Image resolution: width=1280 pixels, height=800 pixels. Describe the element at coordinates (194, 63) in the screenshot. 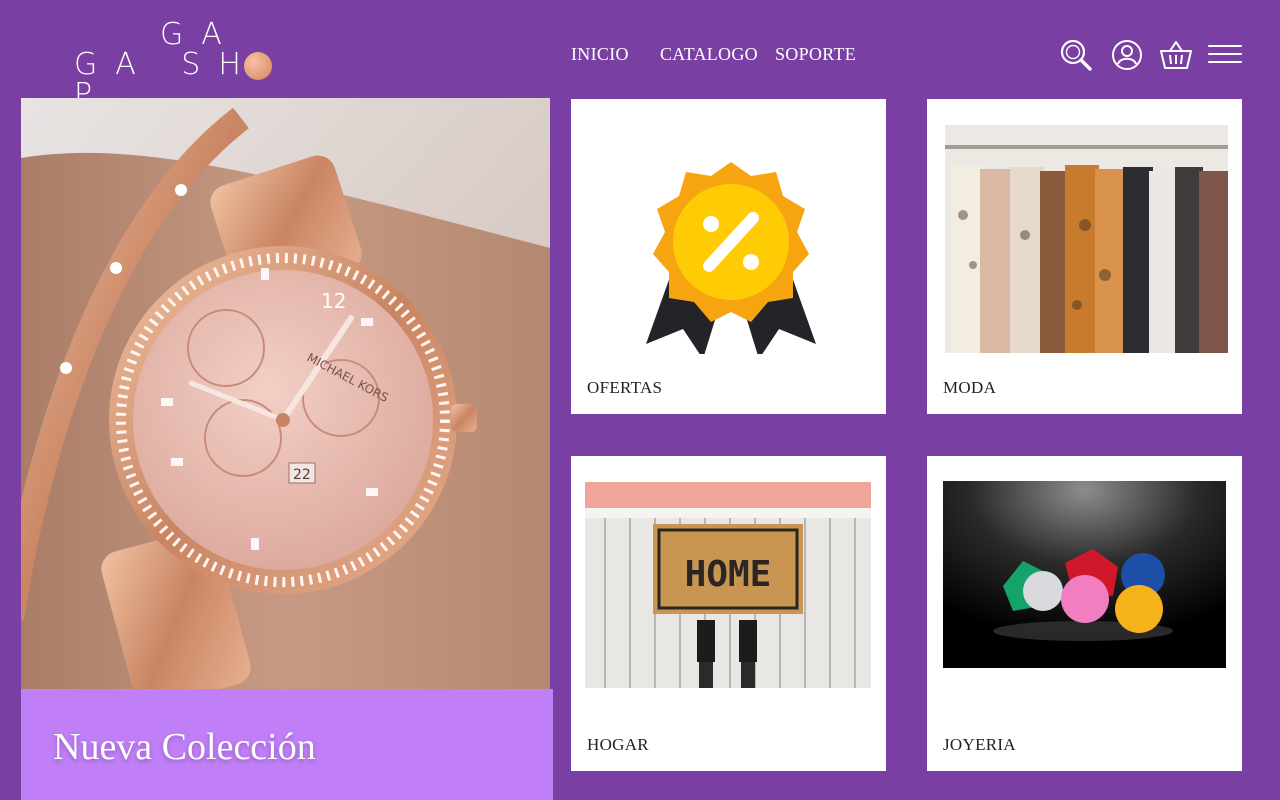

I see `brand-logo: GA GA SH P` at that location.